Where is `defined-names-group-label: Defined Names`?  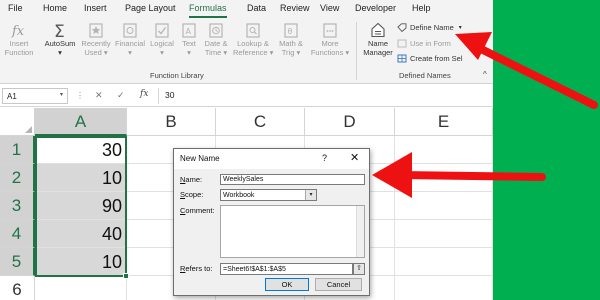
defined-names-group-label: Defined Names is located at coordinates (425, 75).